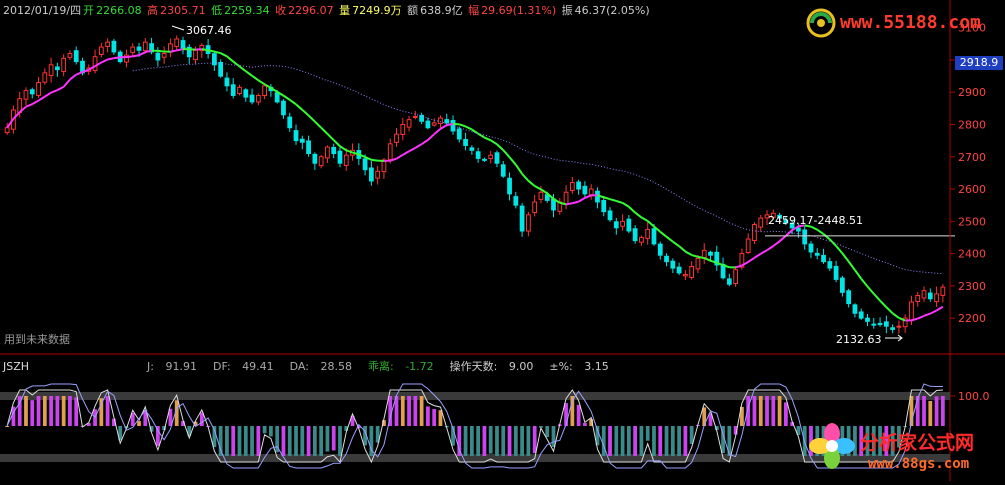  I want to click on pct-number: 3.15, so click(596, 366).